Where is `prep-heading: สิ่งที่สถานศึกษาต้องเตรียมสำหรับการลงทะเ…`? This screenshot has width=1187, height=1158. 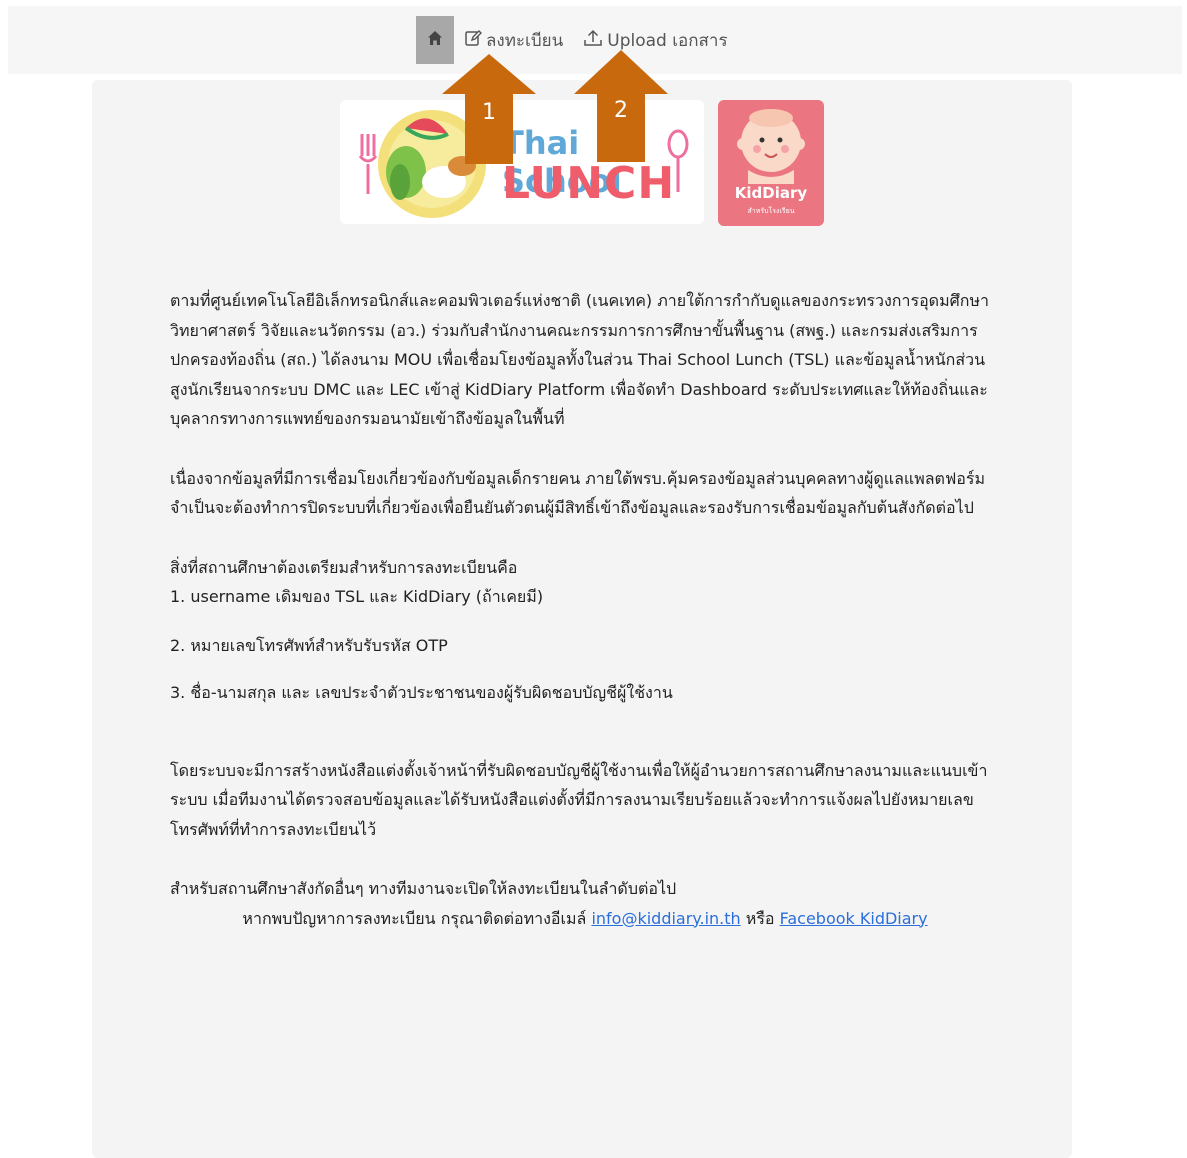
prep-heading: สิ่งที่สถานศึกษาต้องเตรียมสำหรับการลงทะเ… is located at coordinates (344, 567).